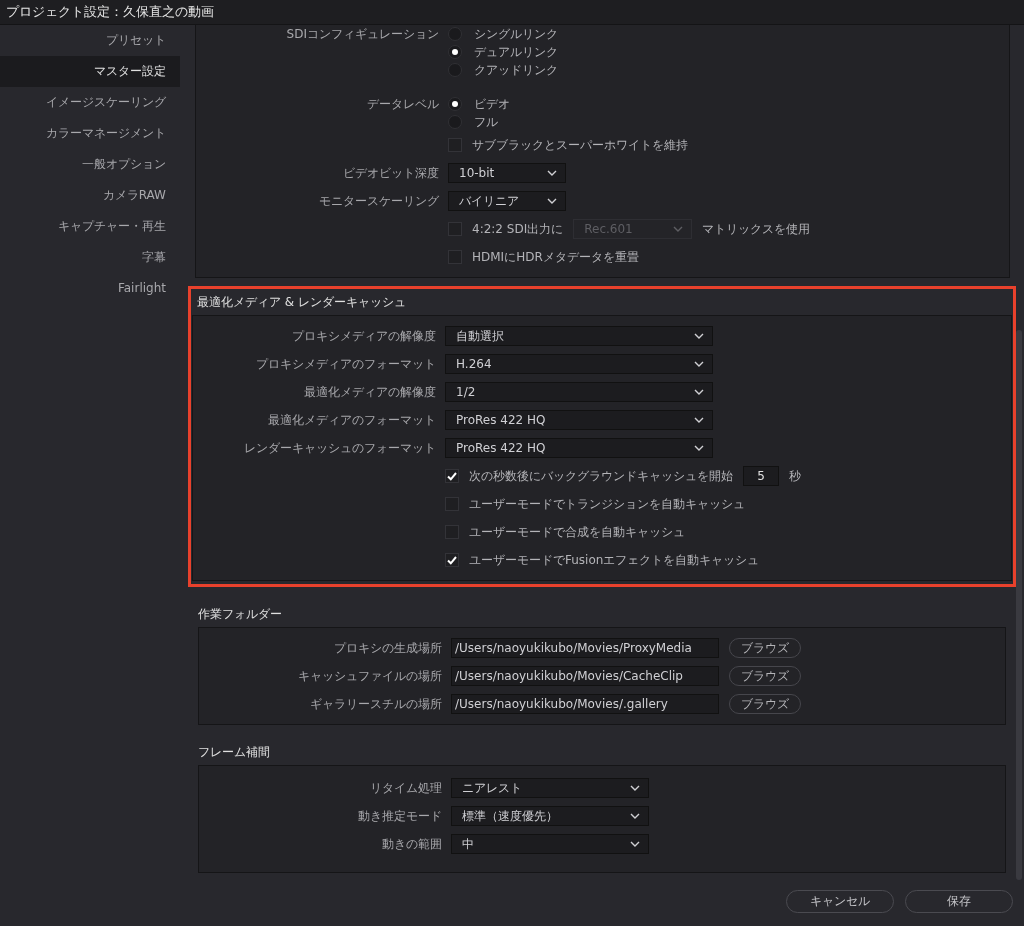  What do you see at coordinates (378, 201) in the screenshot?
I see `field-label: モニタースケーリング` at bounding box center [378, 201].